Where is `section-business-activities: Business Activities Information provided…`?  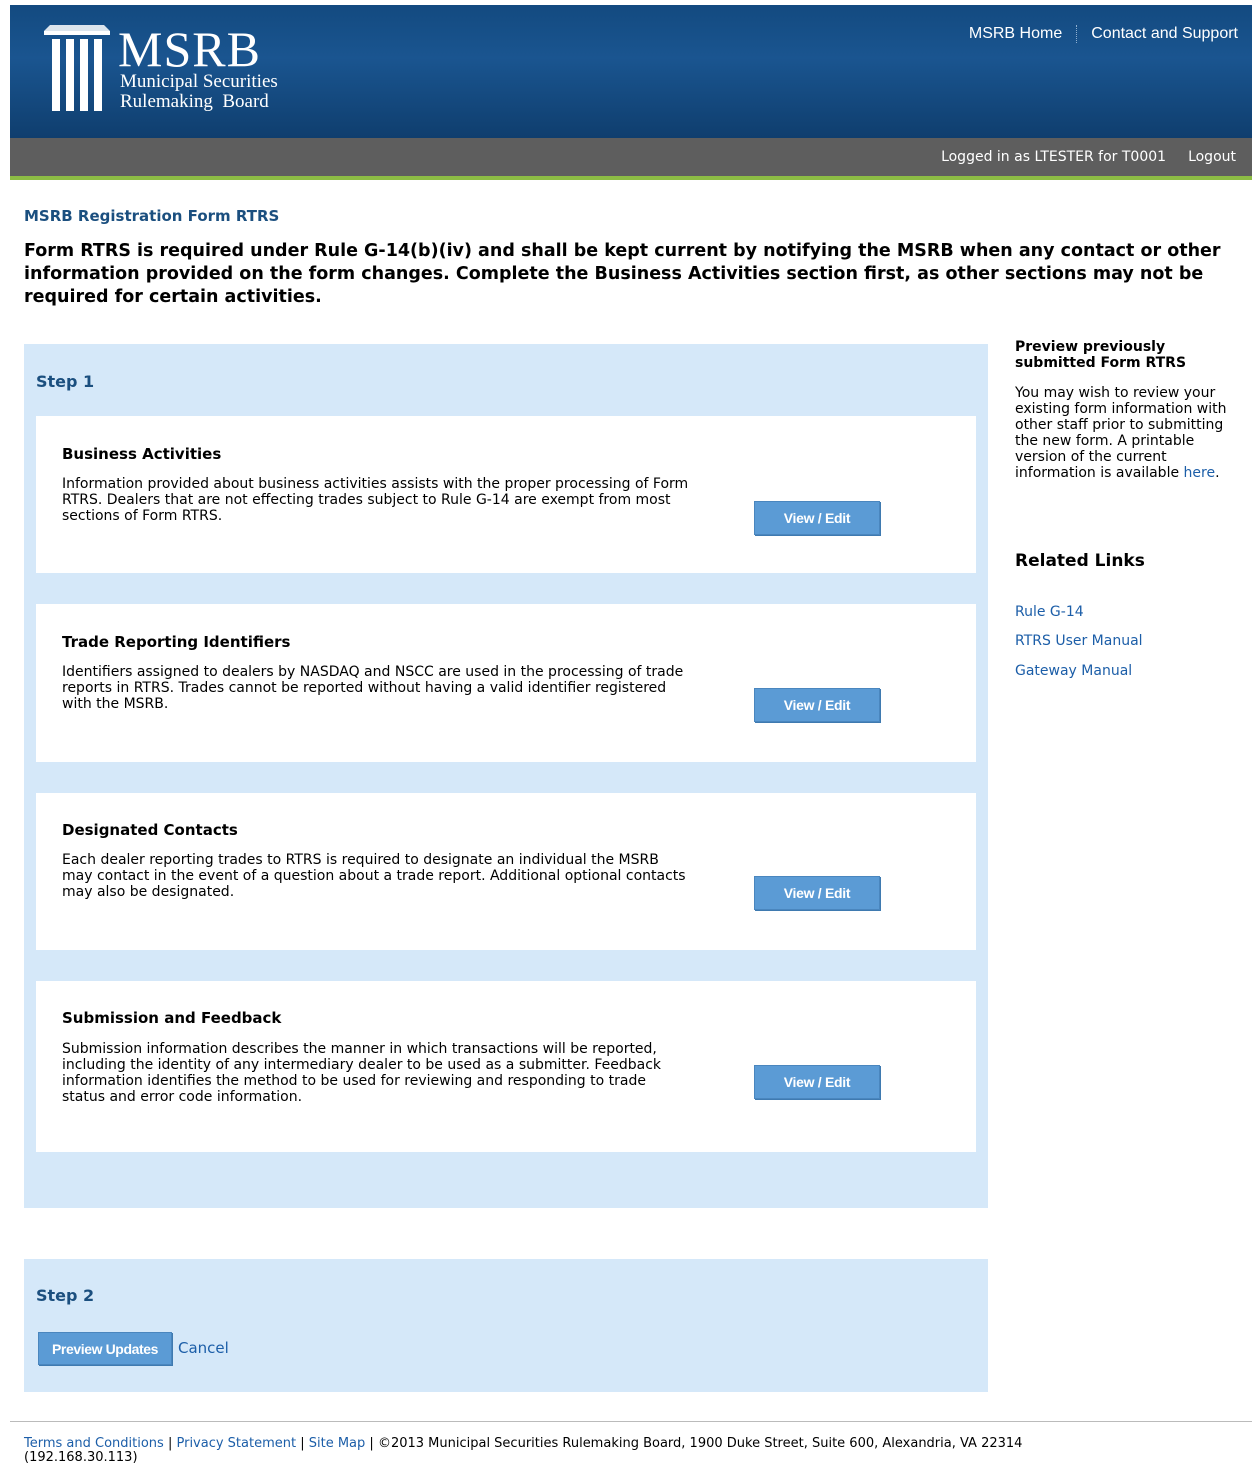
section-business-activities: Business Activities Information provided… is located at coordinates (506, 494).